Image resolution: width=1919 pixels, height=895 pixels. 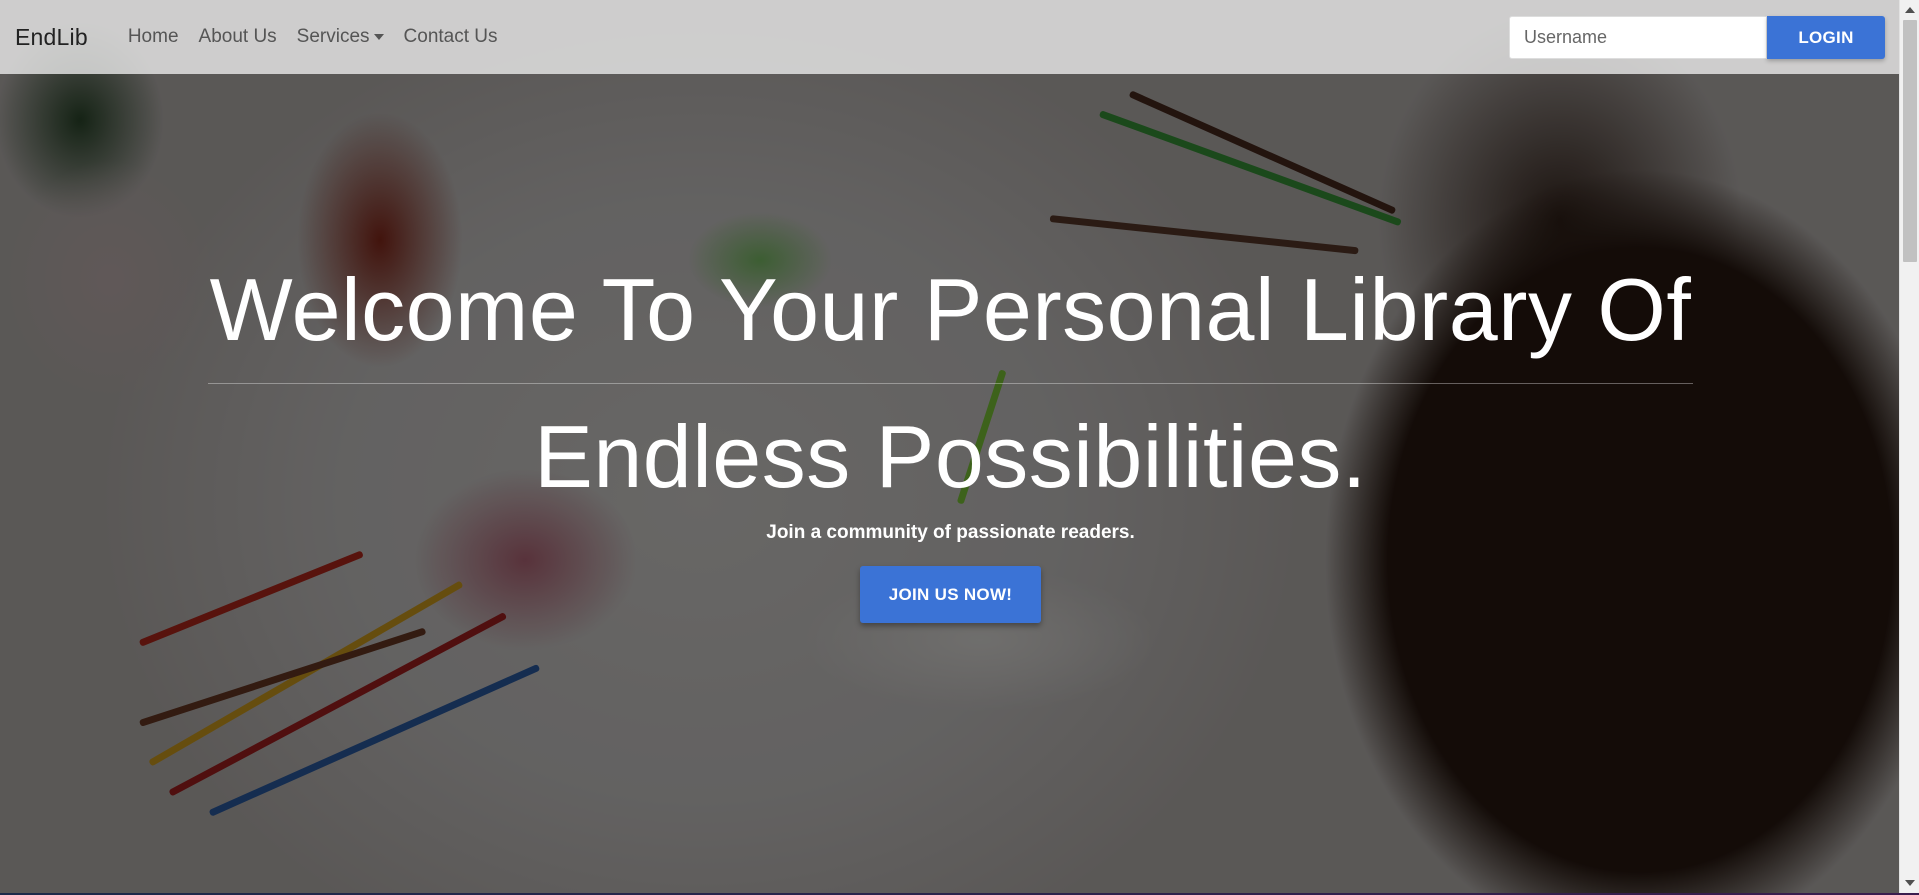 I want to click on hero-title-line-2: Endless Possibilities., so click(x=950, y=456).